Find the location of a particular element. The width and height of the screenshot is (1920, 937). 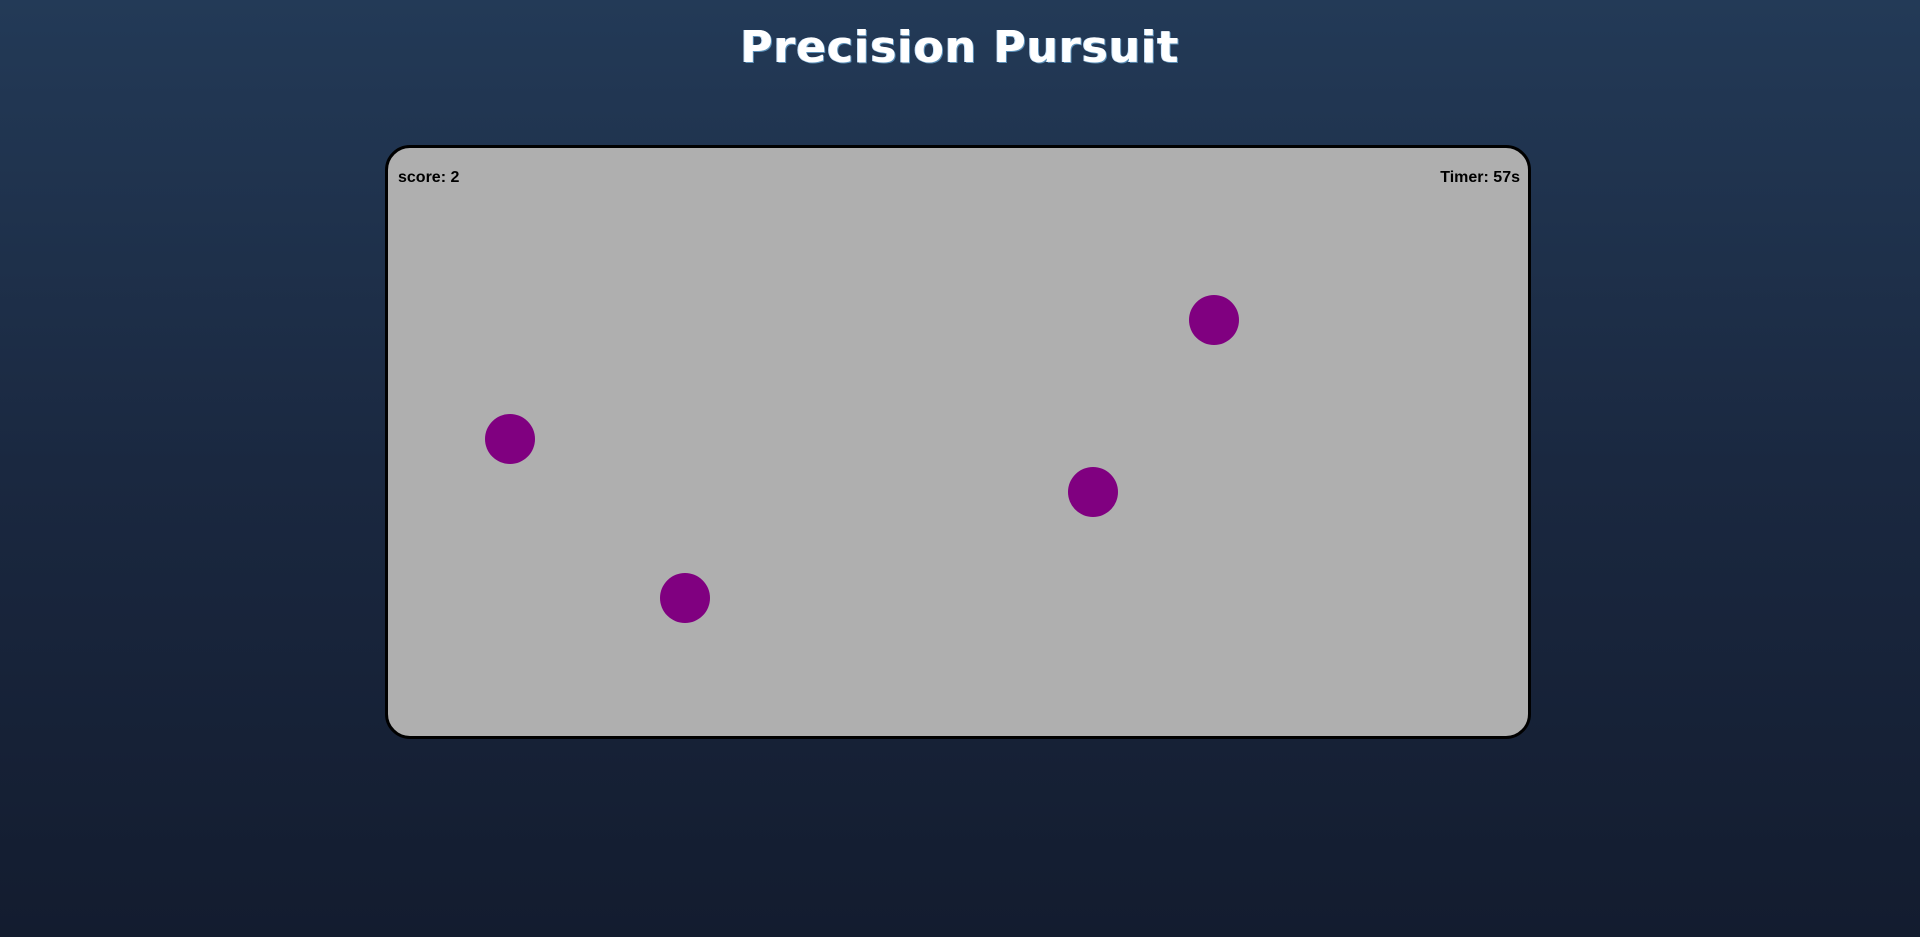

score-display: score: 2 is located at coordinates (429, 177).